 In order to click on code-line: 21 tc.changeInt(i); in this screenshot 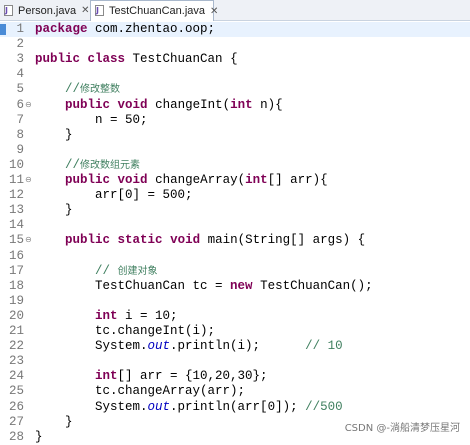, I will do `click(235, 331)`.